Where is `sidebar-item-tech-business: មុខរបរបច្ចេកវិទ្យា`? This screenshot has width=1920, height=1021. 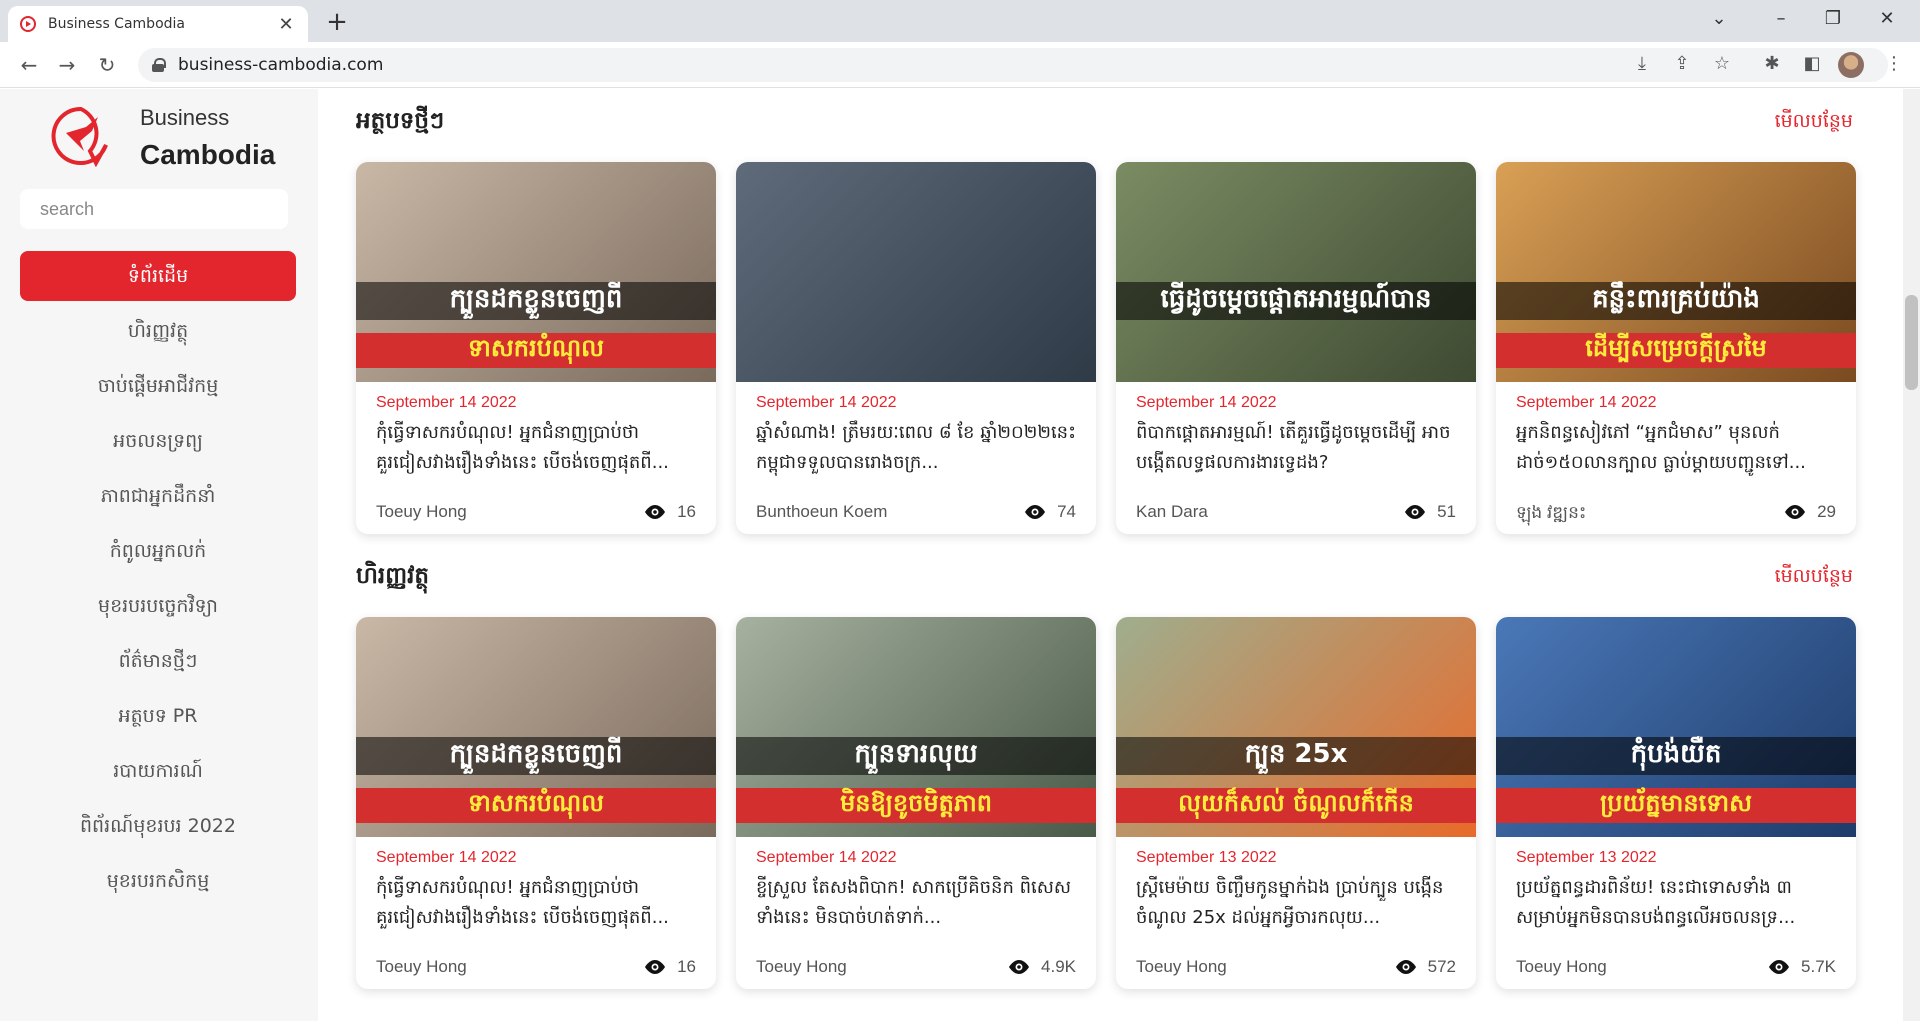 sidebar-item-tech-business: មុខរបរបច្ចេកវិទ្យា is located at coordinates (158, 606).